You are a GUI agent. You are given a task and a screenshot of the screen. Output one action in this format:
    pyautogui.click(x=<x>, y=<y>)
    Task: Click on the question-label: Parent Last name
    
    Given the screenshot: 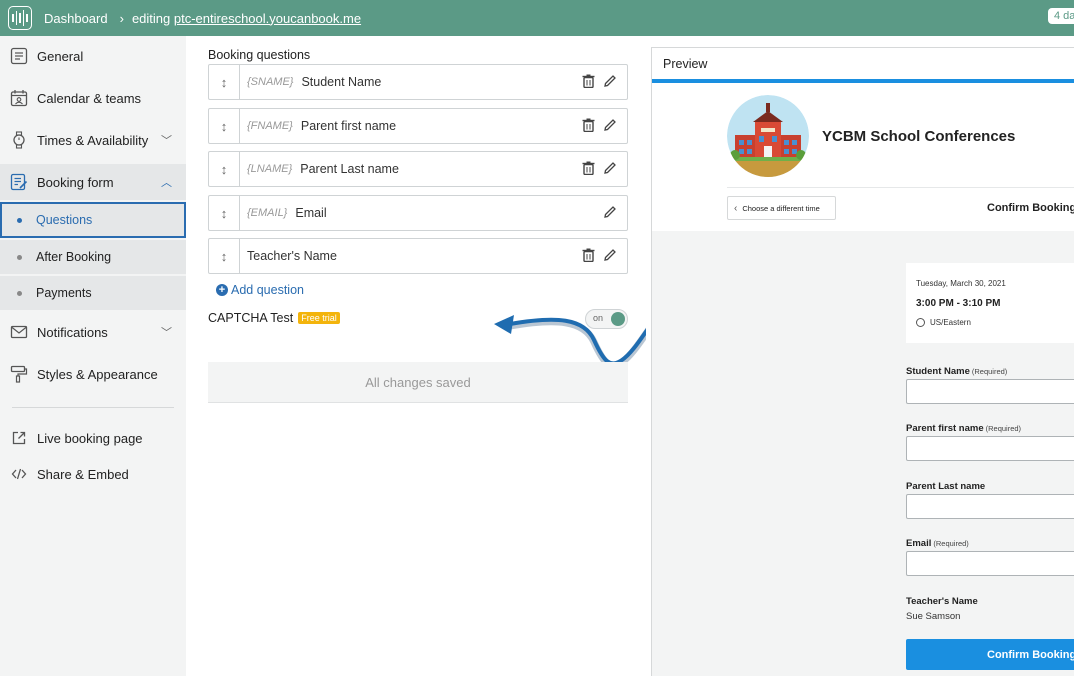 What is the action you would take?
    pyautogui.click(x=349, y=169)
    